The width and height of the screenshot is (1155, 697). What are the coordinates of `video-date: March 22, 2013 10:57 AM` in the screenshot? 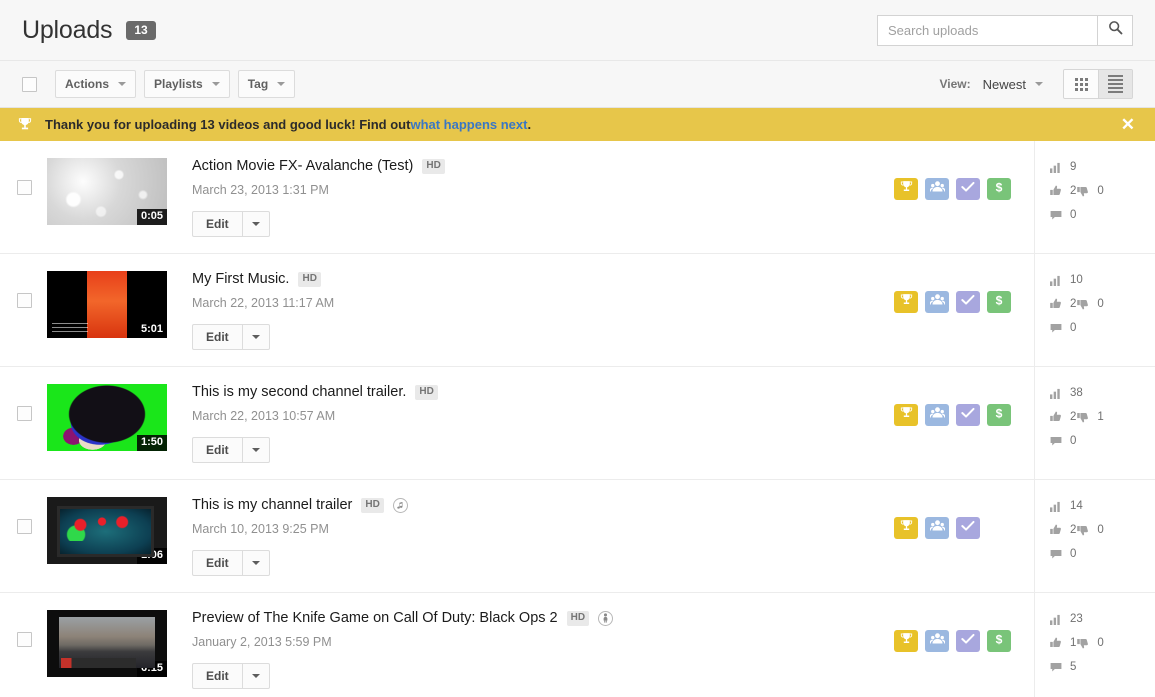 It's located at (264, 416).